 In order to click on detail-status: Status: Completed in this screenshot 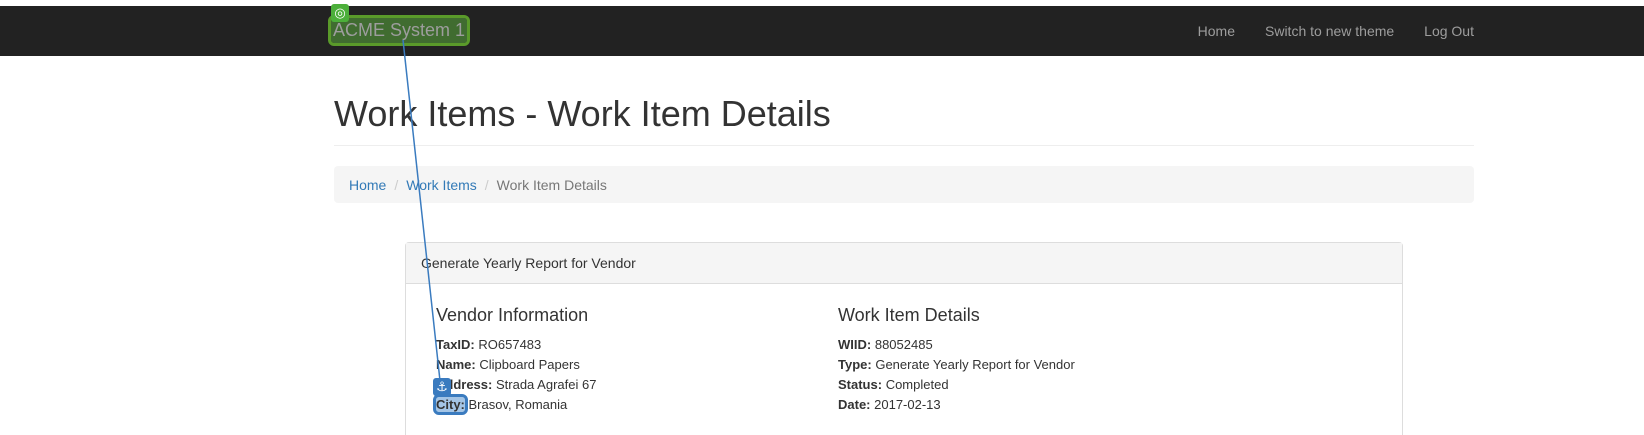, I will do `click(956, 385)`.